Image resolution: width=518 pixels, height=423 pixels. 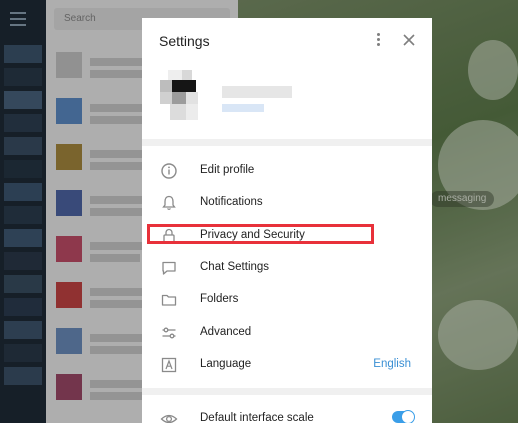 I want to click on info-icon, so click(x=169, y=171).